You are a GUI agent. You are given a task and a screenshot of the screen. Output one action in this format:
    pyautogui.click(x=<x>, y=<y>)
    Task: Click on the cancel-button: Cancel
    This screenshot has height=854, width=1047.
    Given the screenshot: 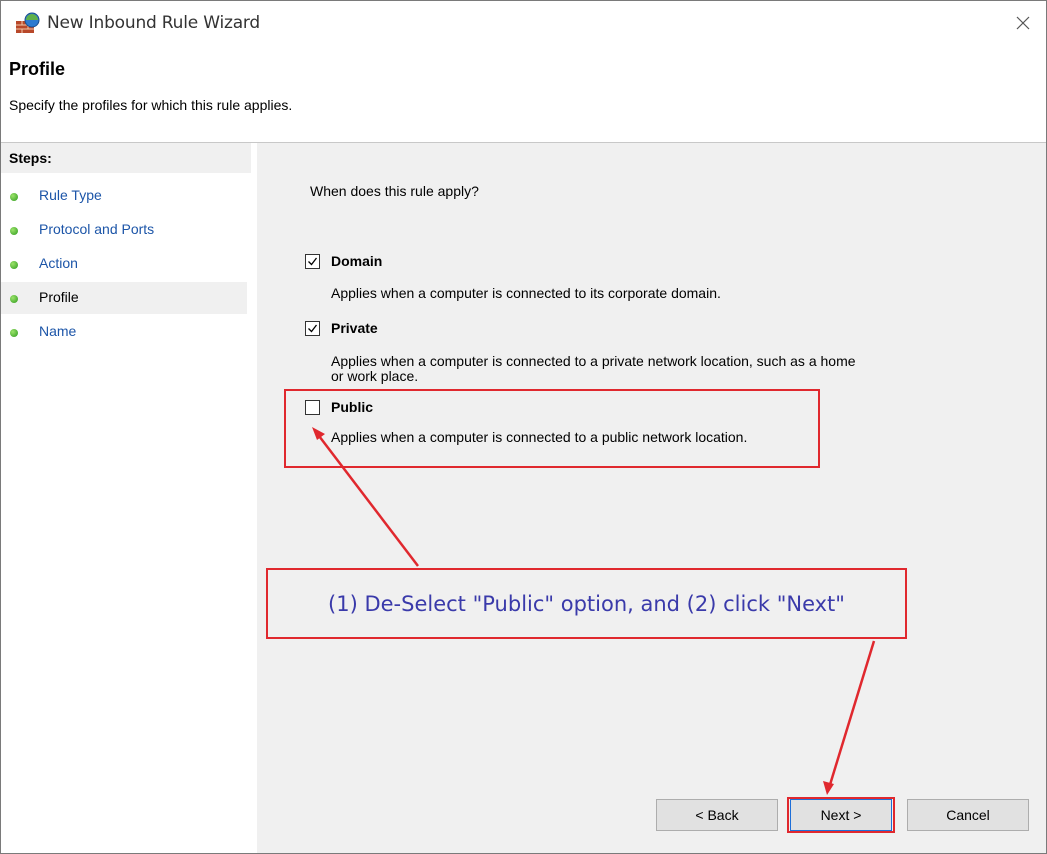 What is the action you would take?
    pyautogui.click(x=968, y=815)
    